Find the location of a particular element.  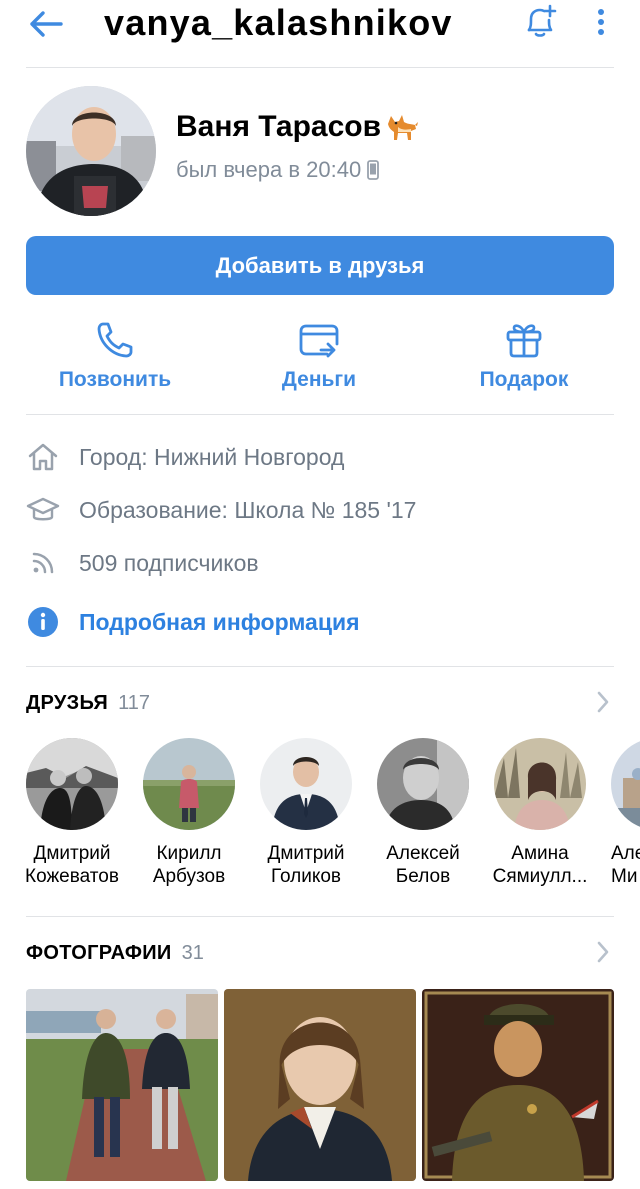

add-friend-button: Добавить в друзья is located at coordinates (320, 265).